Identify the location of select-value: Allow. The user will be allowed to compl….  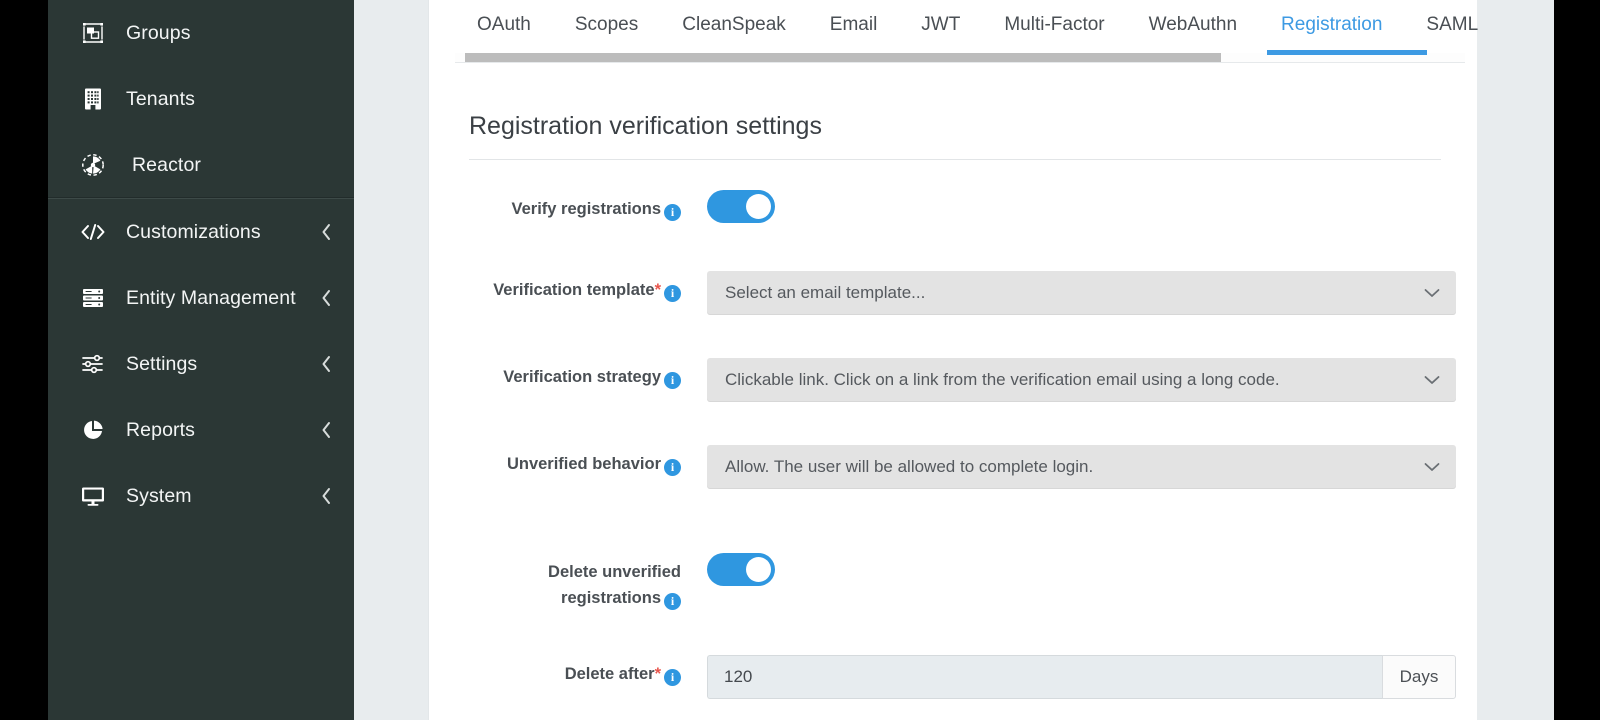
(909, 466).